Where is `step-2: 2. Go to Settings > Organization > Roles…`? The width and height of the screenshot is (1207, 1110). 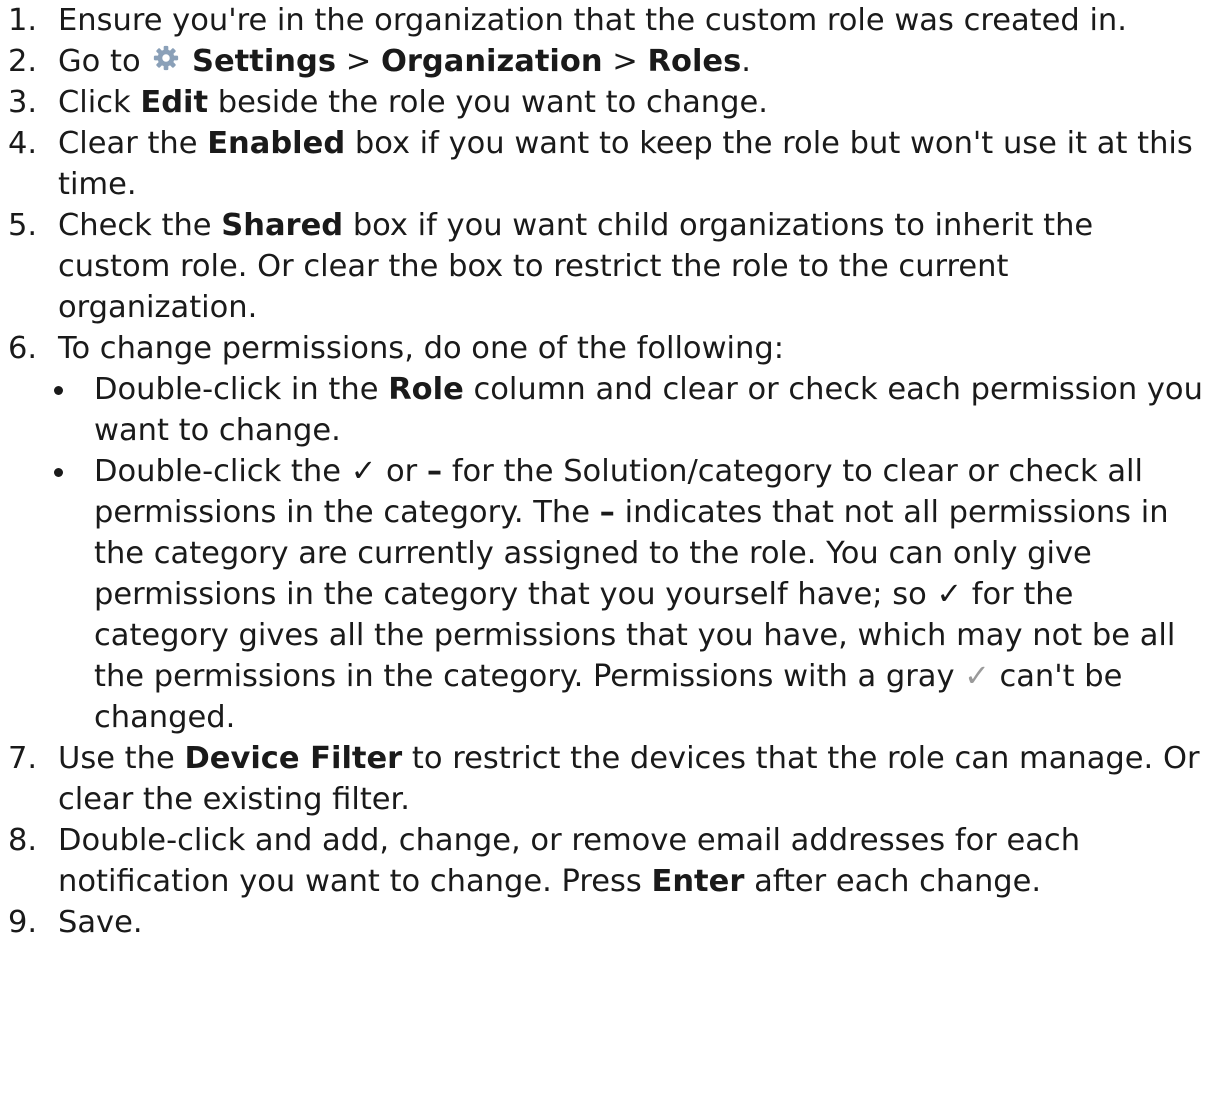 step-2: 2. Go to Settings > Organization > Roles… is located at coordinates (603, 61).